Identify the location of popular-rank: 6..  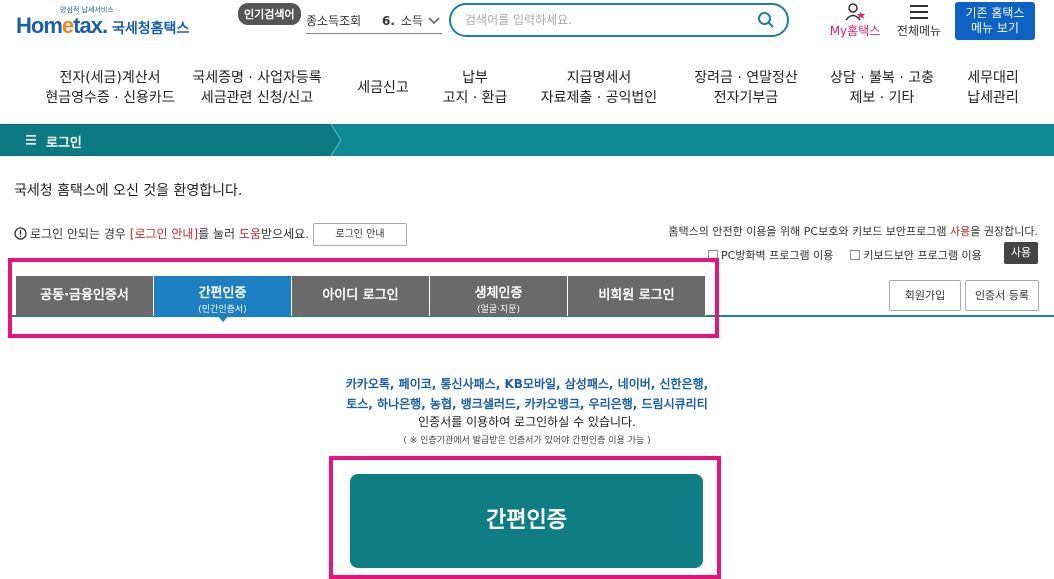
(388, 21).